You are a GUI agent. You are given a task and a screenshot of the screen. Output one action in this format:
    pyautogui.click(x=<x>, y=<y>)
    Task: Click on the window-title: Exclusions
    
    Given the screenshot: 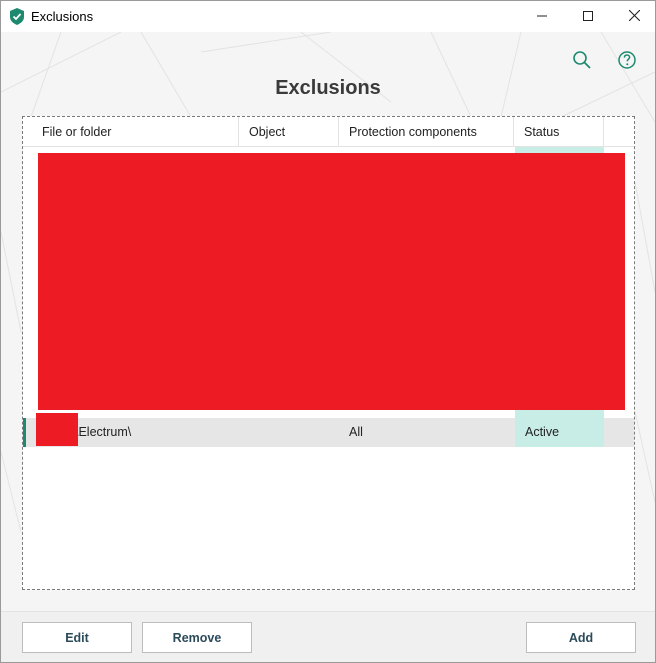 What is the action you would take?
    pyautogui.click(x=62, y=16)
    